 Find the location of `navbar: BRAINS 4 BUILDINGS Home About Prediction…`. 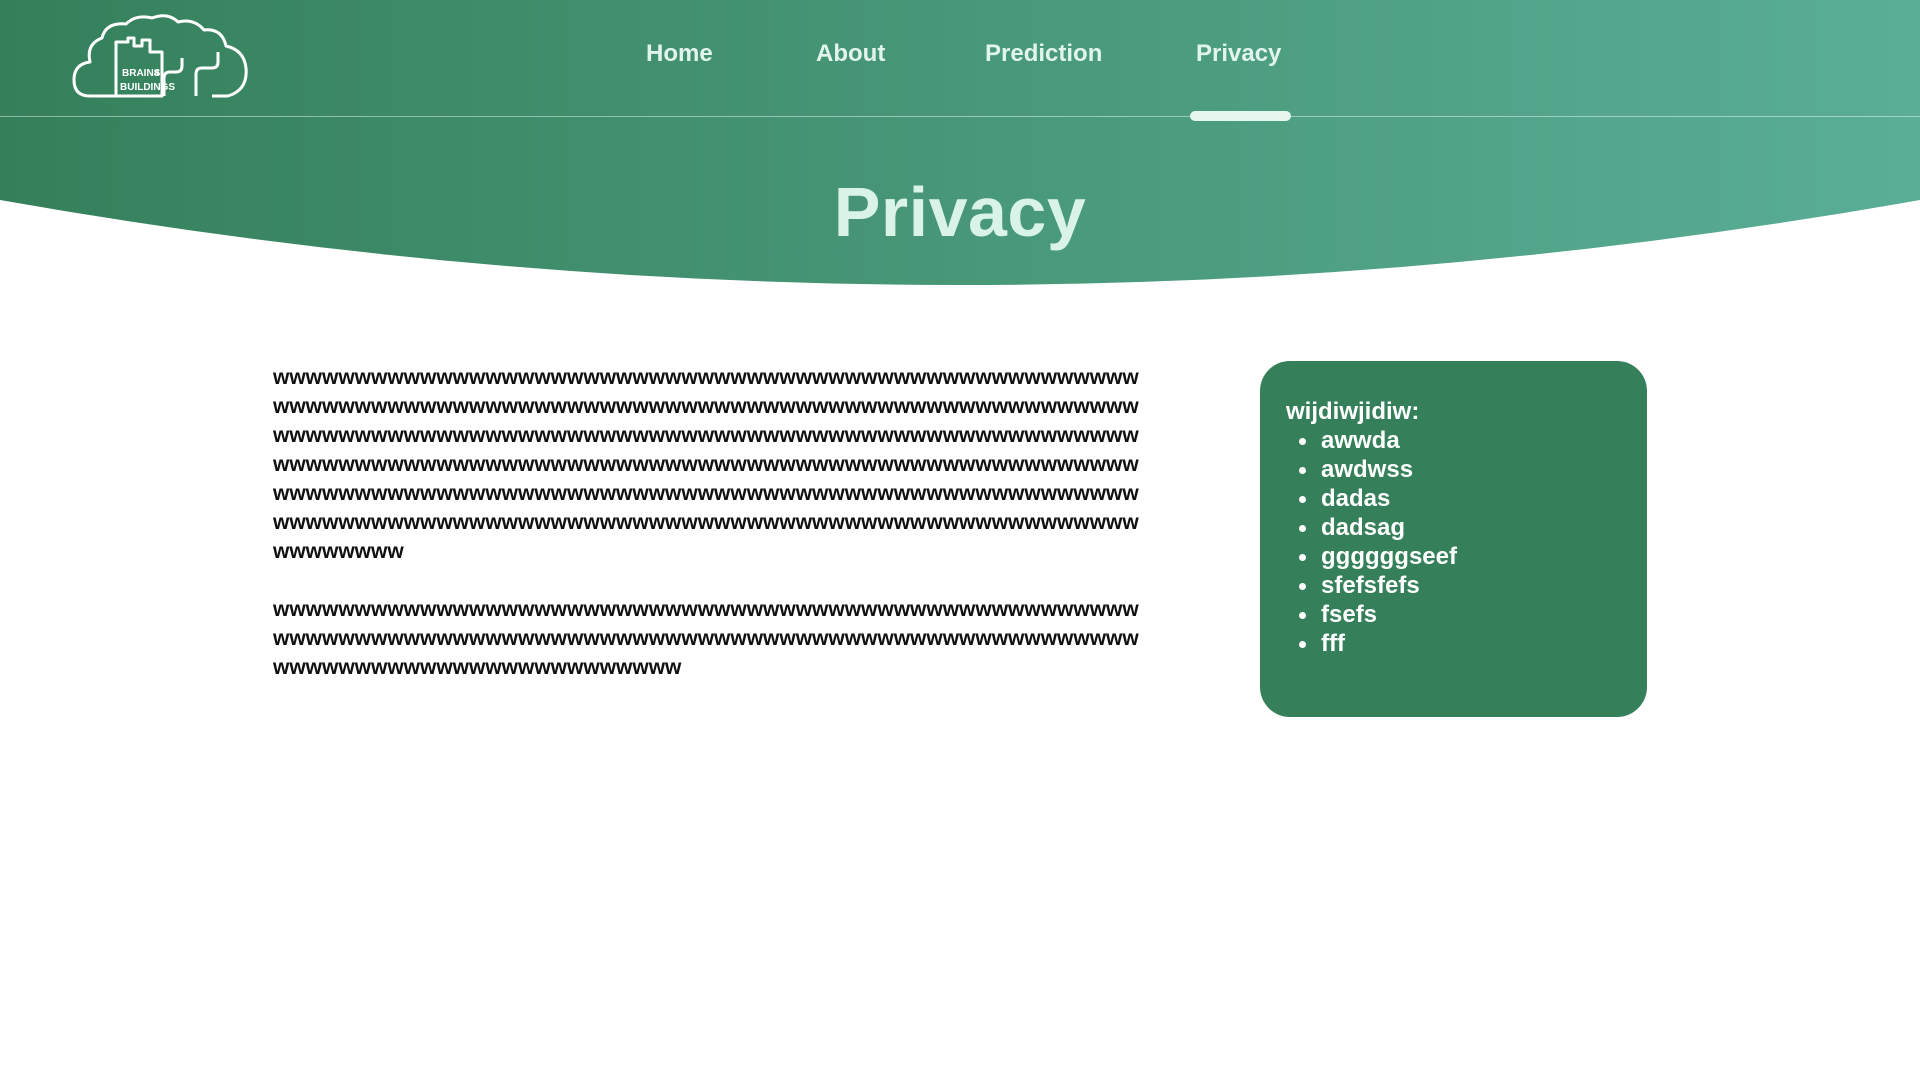

navbar: BRAINS 4 BUILDINGS Home About Prediction… is located at coordinates (960, 60).